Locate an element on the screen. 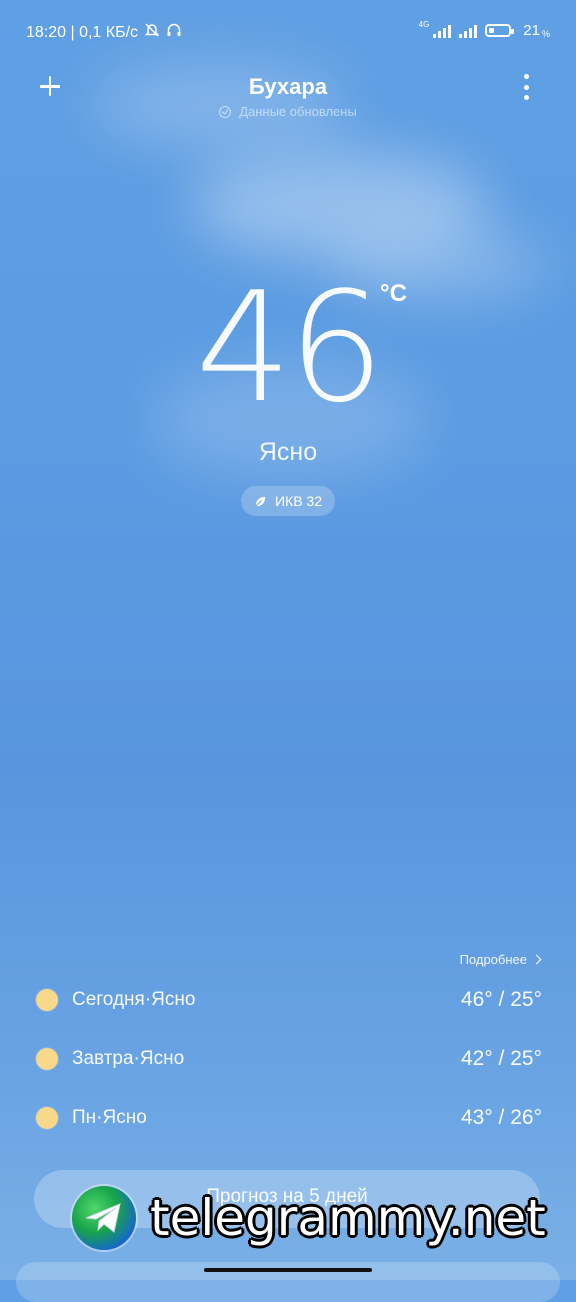 Image resolution: width=576 pixels, height=1302 pixels. status-right: 4G 21 % is located at coordinates (484, 29).